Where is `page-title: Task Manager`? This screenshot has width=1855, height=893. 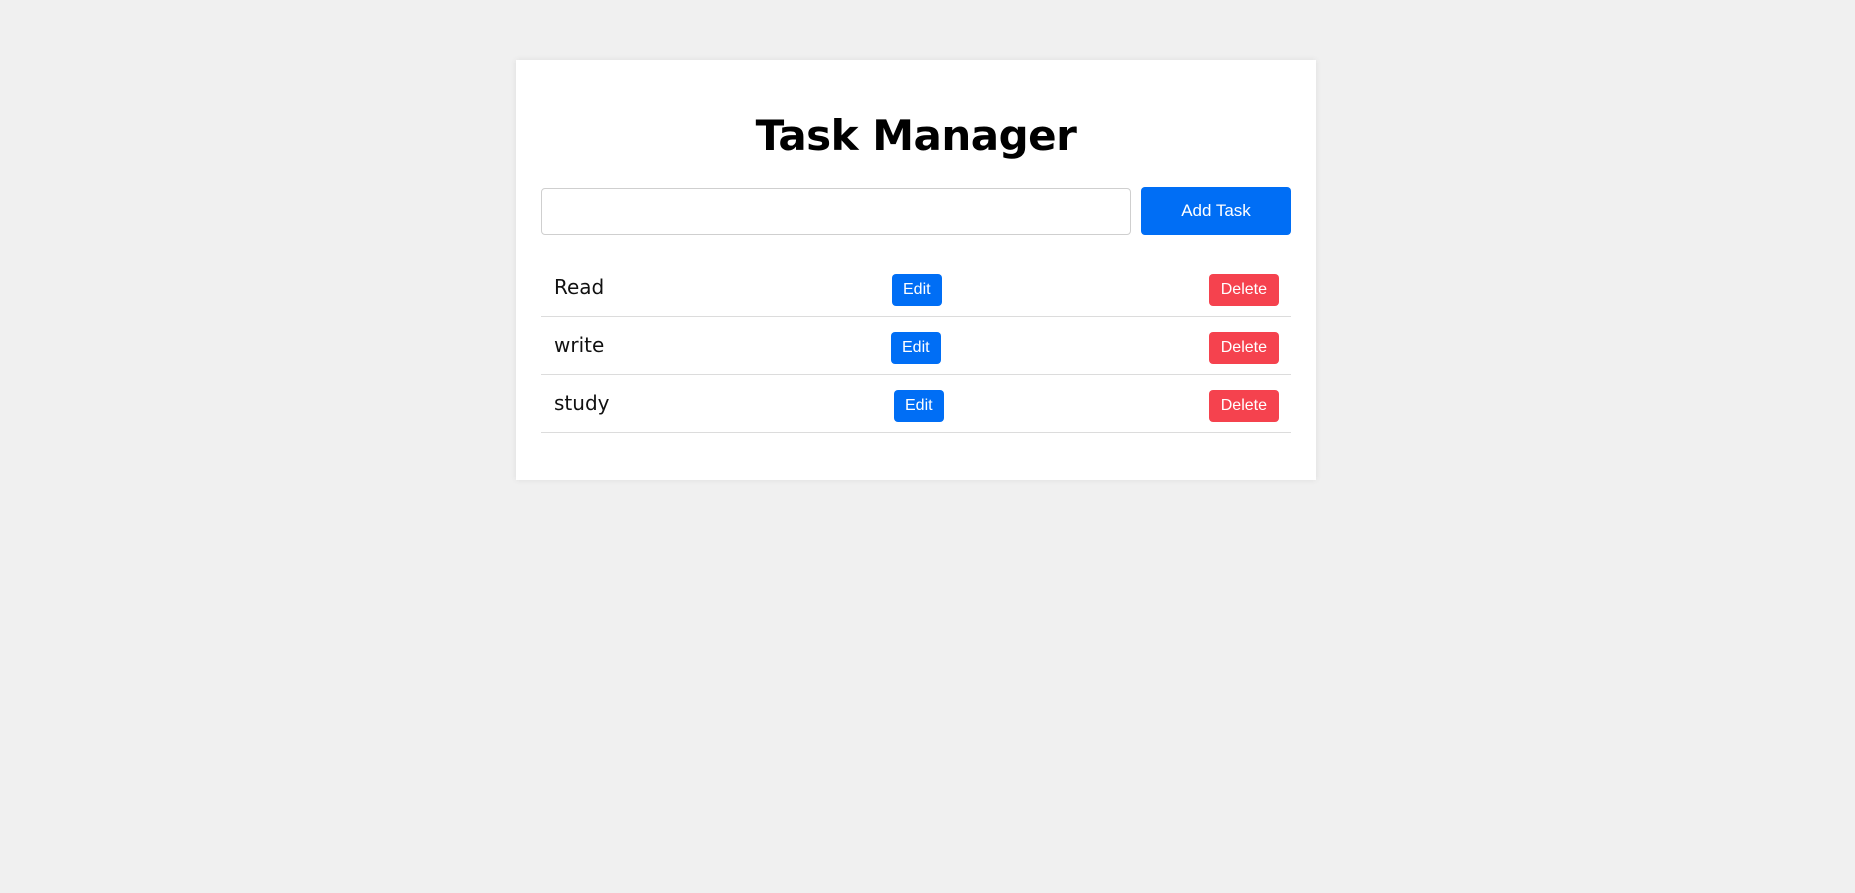
page-title: Task Manager is located at coordinates (916, 135).